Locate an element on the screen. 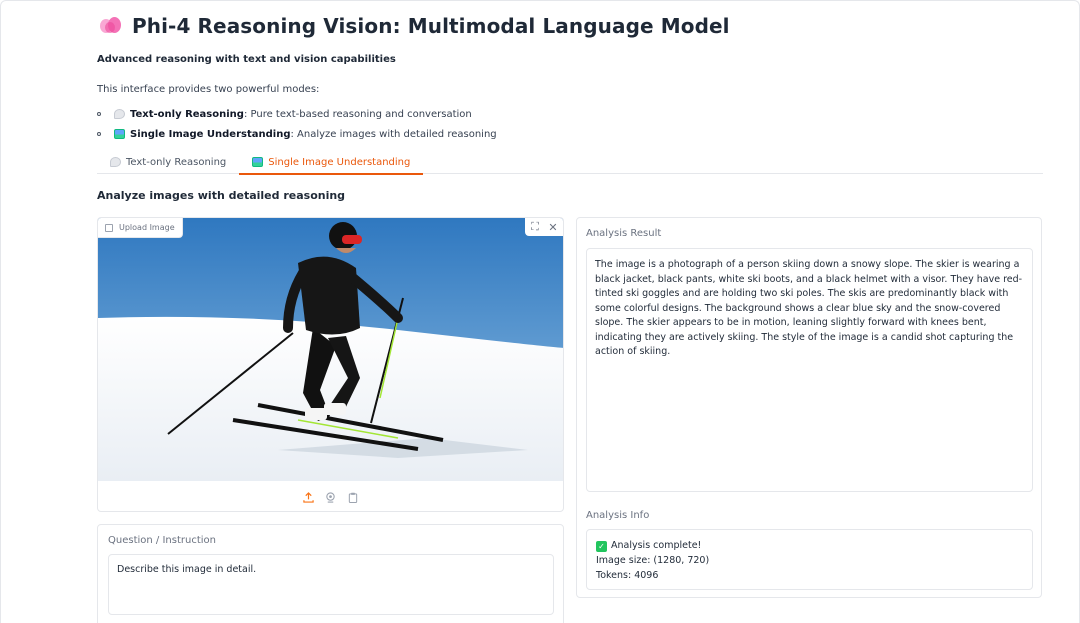 The image size is (1080, 623). webcam-icon is located at coordinates (331, 497).